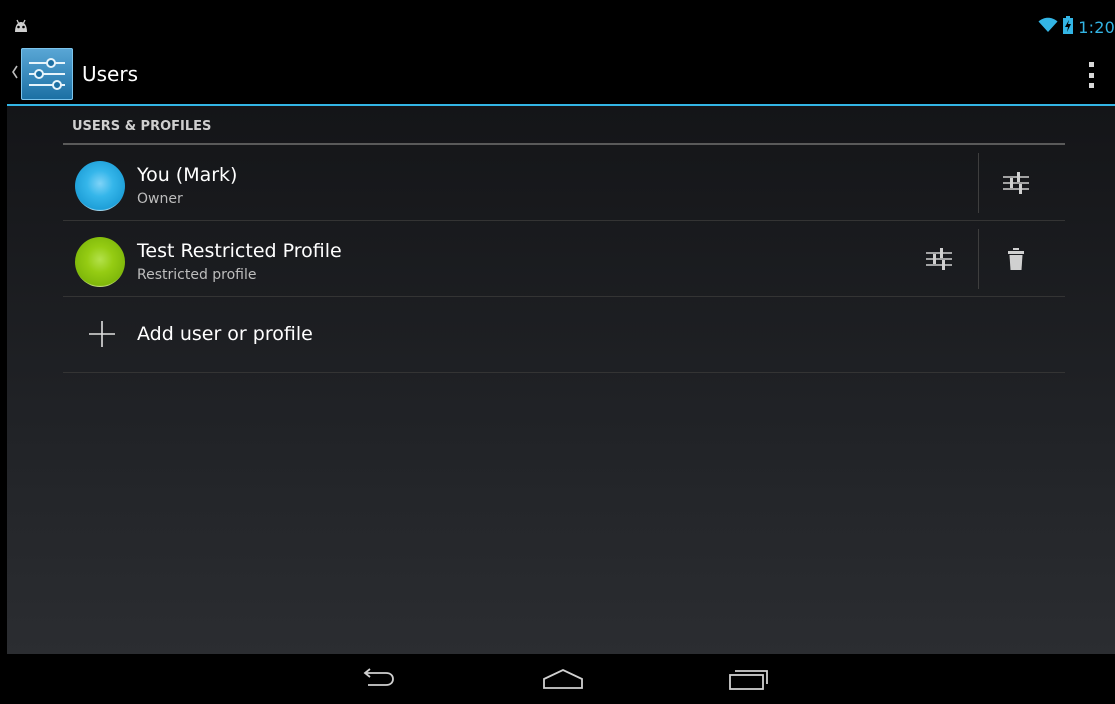 The width and height of the screenshot is (1115, 704). What do you see at coordinates (1048, 27) in the screenshot?
I see `wifi-icon` at bounding box center [1048, 27].